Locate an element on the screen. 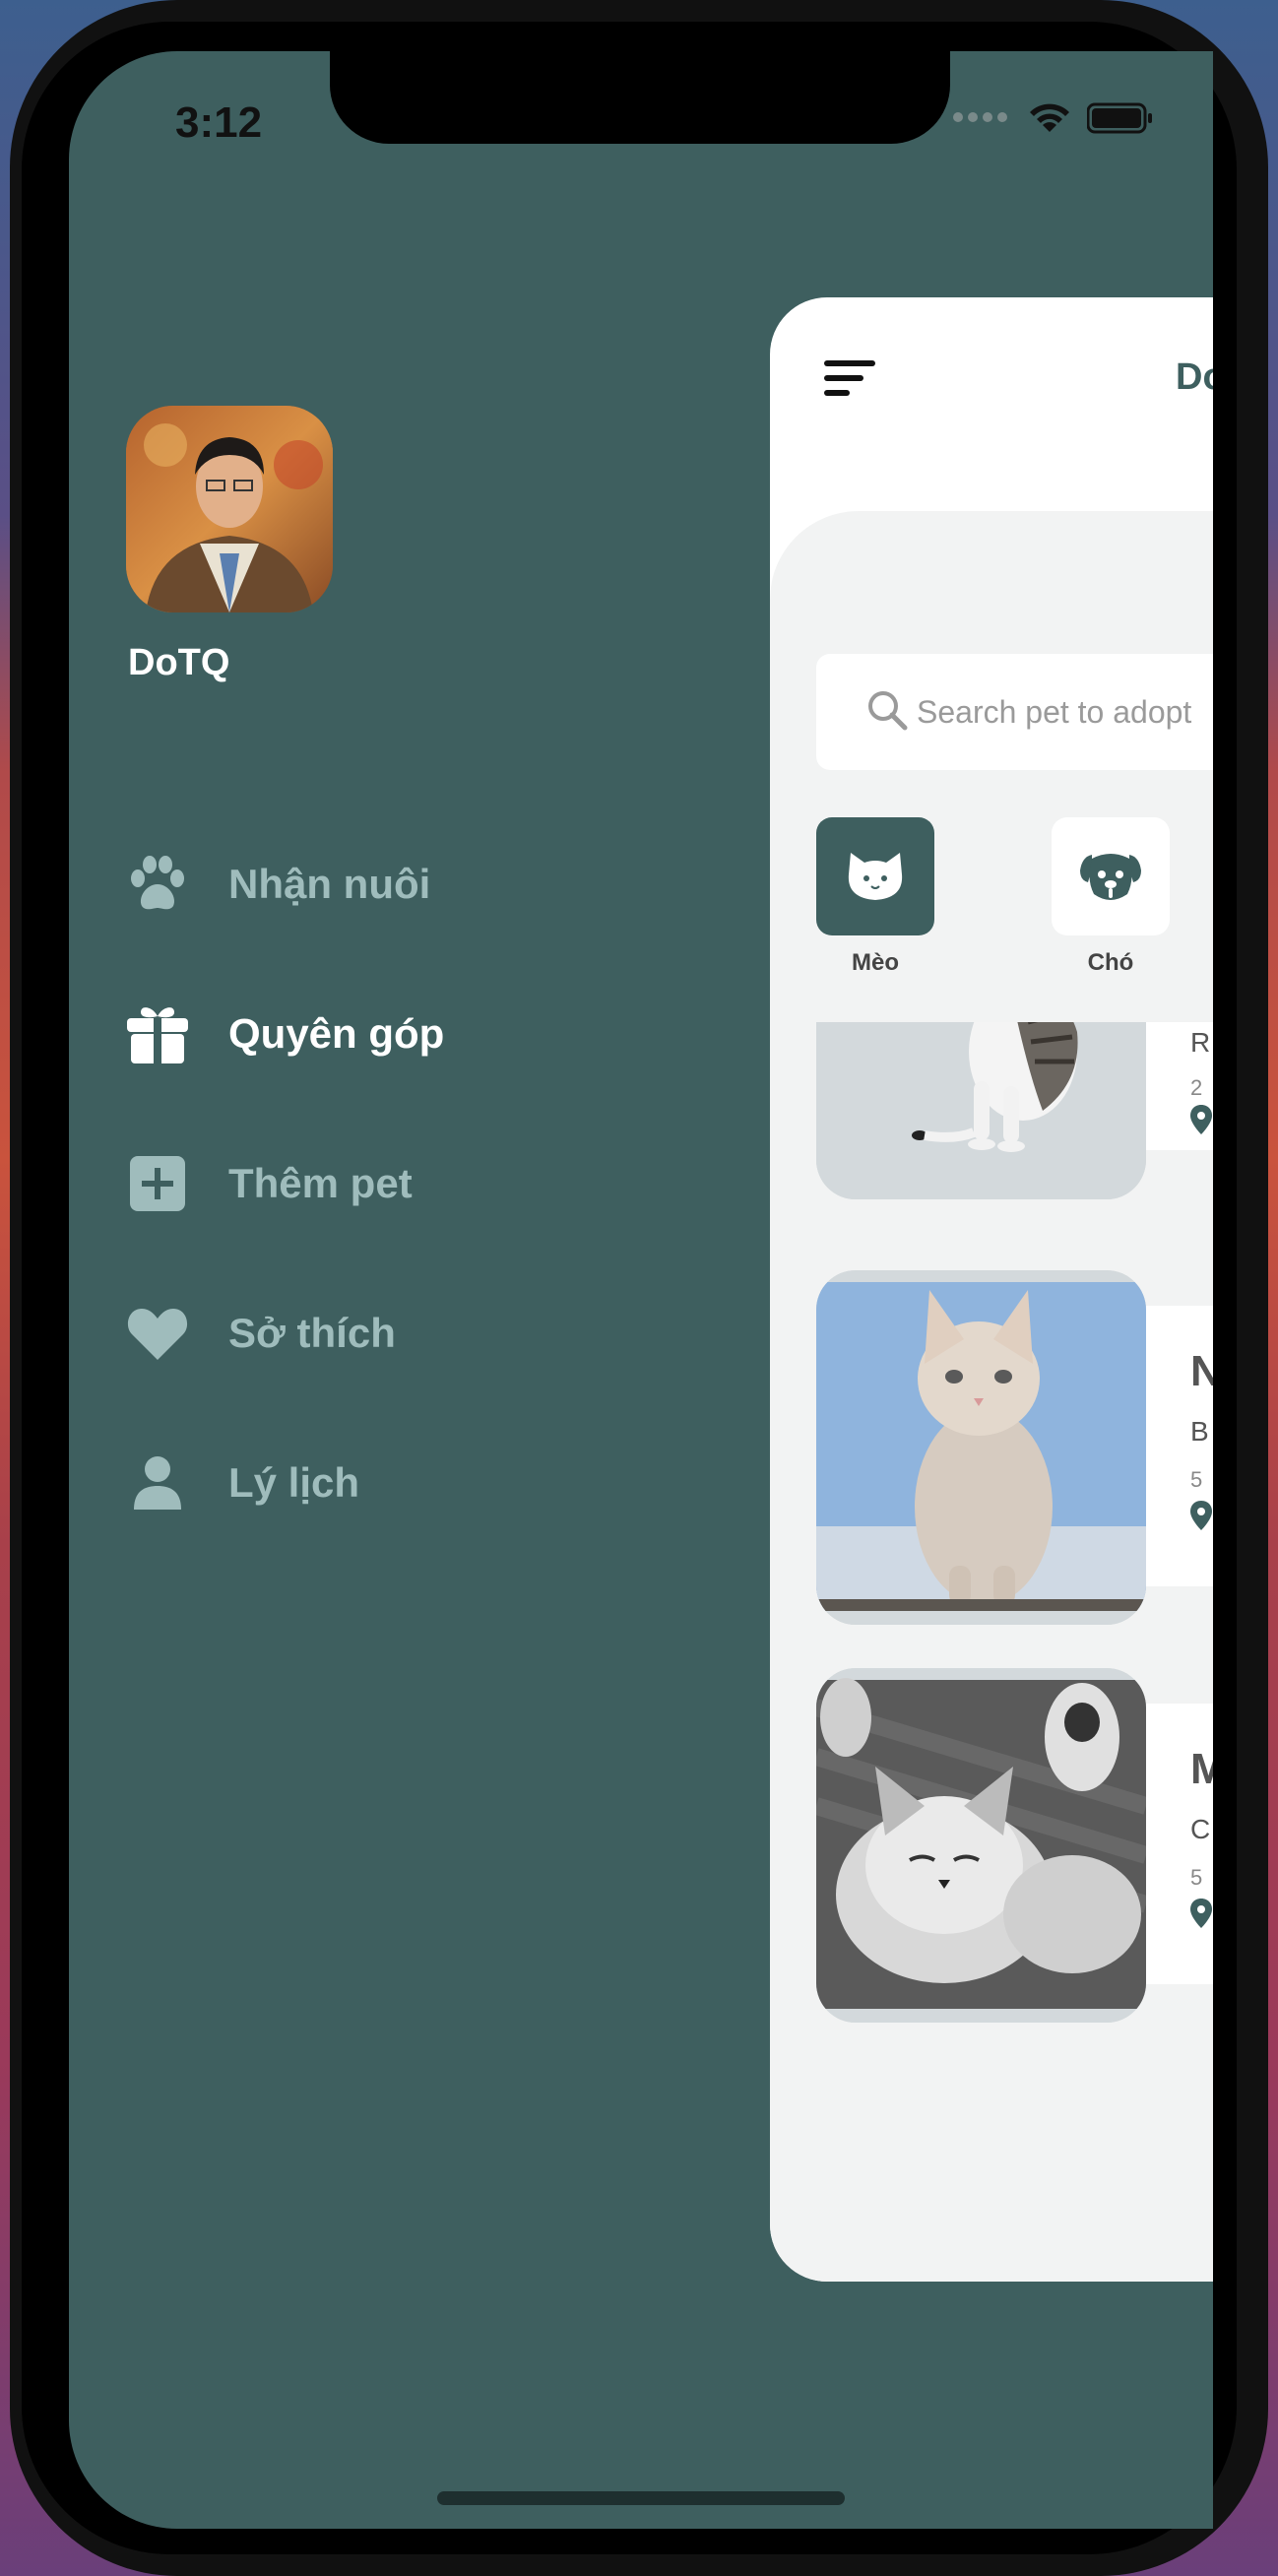  pet-info: M C 5 is located at coordinates (1177, 1844).